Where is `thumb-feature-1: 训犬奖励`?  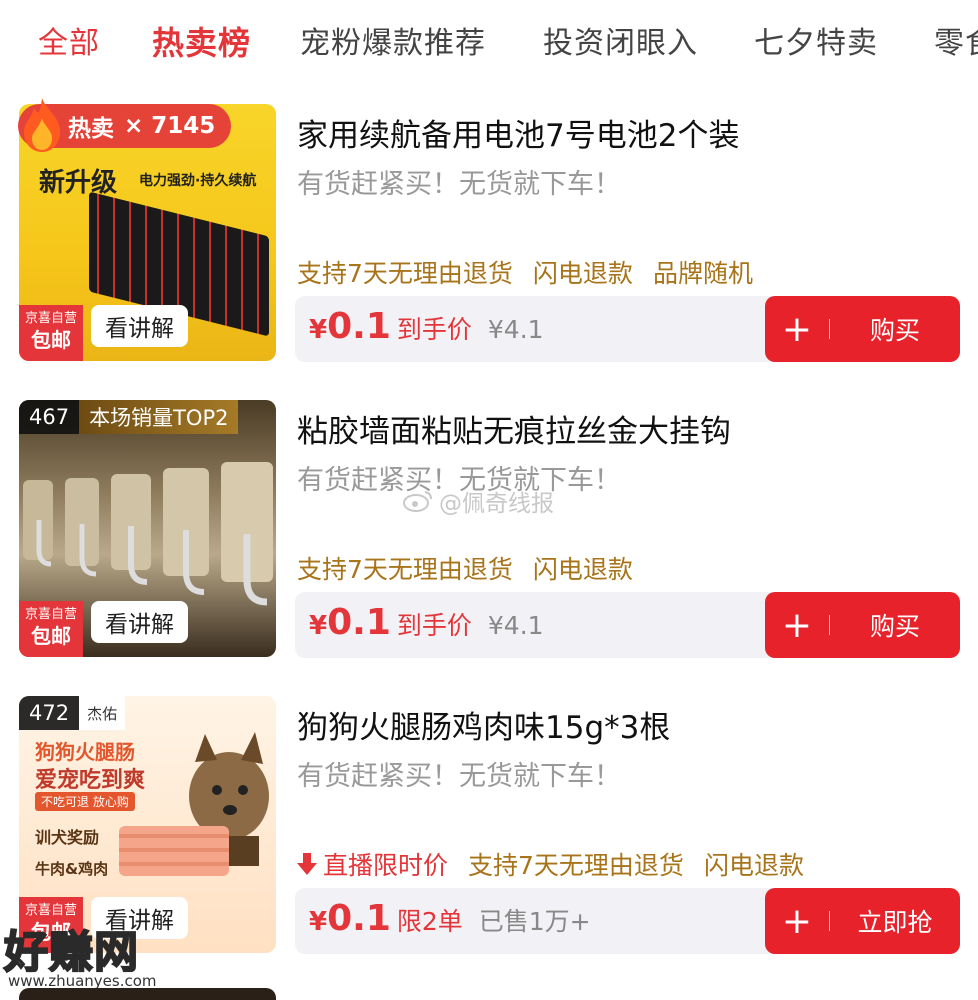 thumb-feature-1: 训犬奖励 is located at coordinates (67, 837).